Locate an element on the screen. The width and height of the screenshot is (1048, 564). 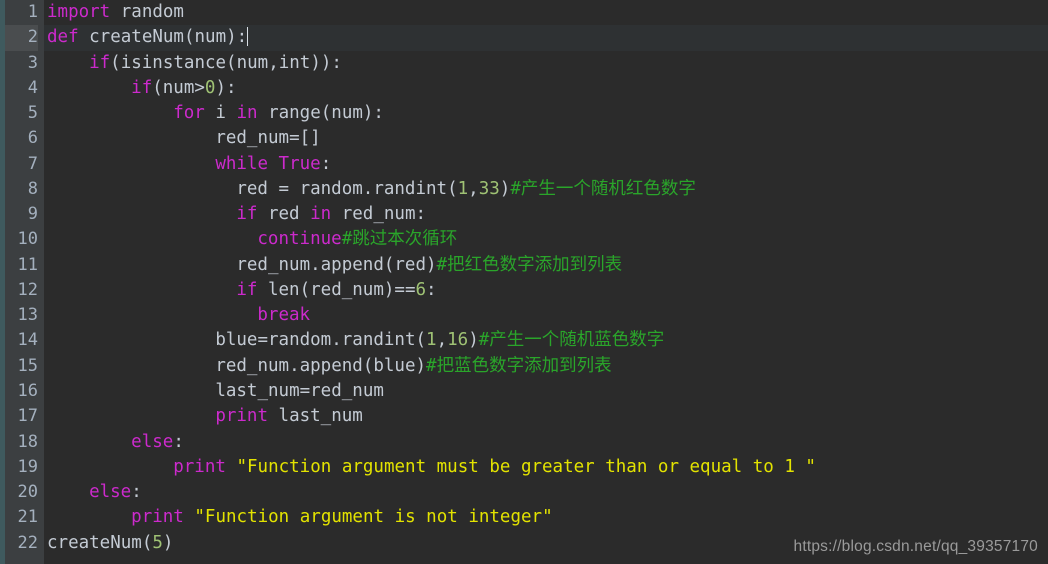
code-token-kw: print is located at coordinates (241, 416).